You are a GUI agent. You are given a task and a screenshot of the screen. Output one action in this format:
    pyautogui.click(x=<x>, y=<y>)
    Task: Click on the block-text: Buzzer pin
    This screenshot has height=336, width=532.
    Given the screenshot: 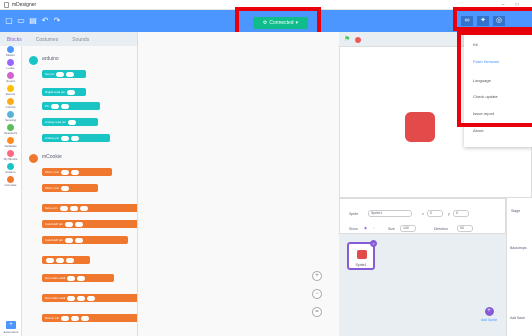 What is the action you would take?
    pyautogui.click(x=52, y=318)
    